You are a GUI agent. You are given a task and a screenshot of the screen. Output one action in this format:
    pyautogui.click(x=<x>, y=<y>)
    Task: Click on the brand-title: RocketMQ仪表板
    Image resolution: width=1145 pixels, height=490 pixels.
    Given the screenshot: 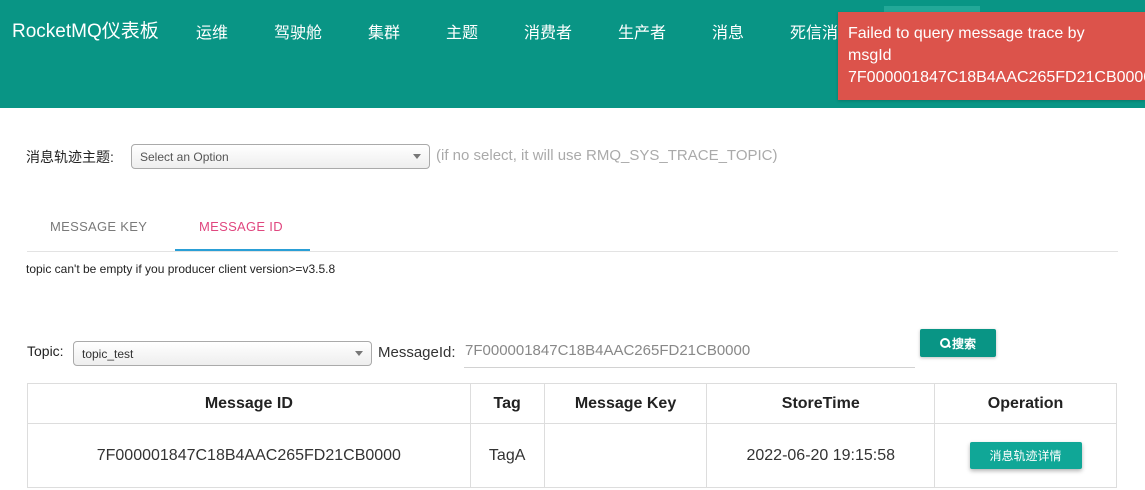 What is the action you would take?
    pyautogui.click(x=85, y=29)
    